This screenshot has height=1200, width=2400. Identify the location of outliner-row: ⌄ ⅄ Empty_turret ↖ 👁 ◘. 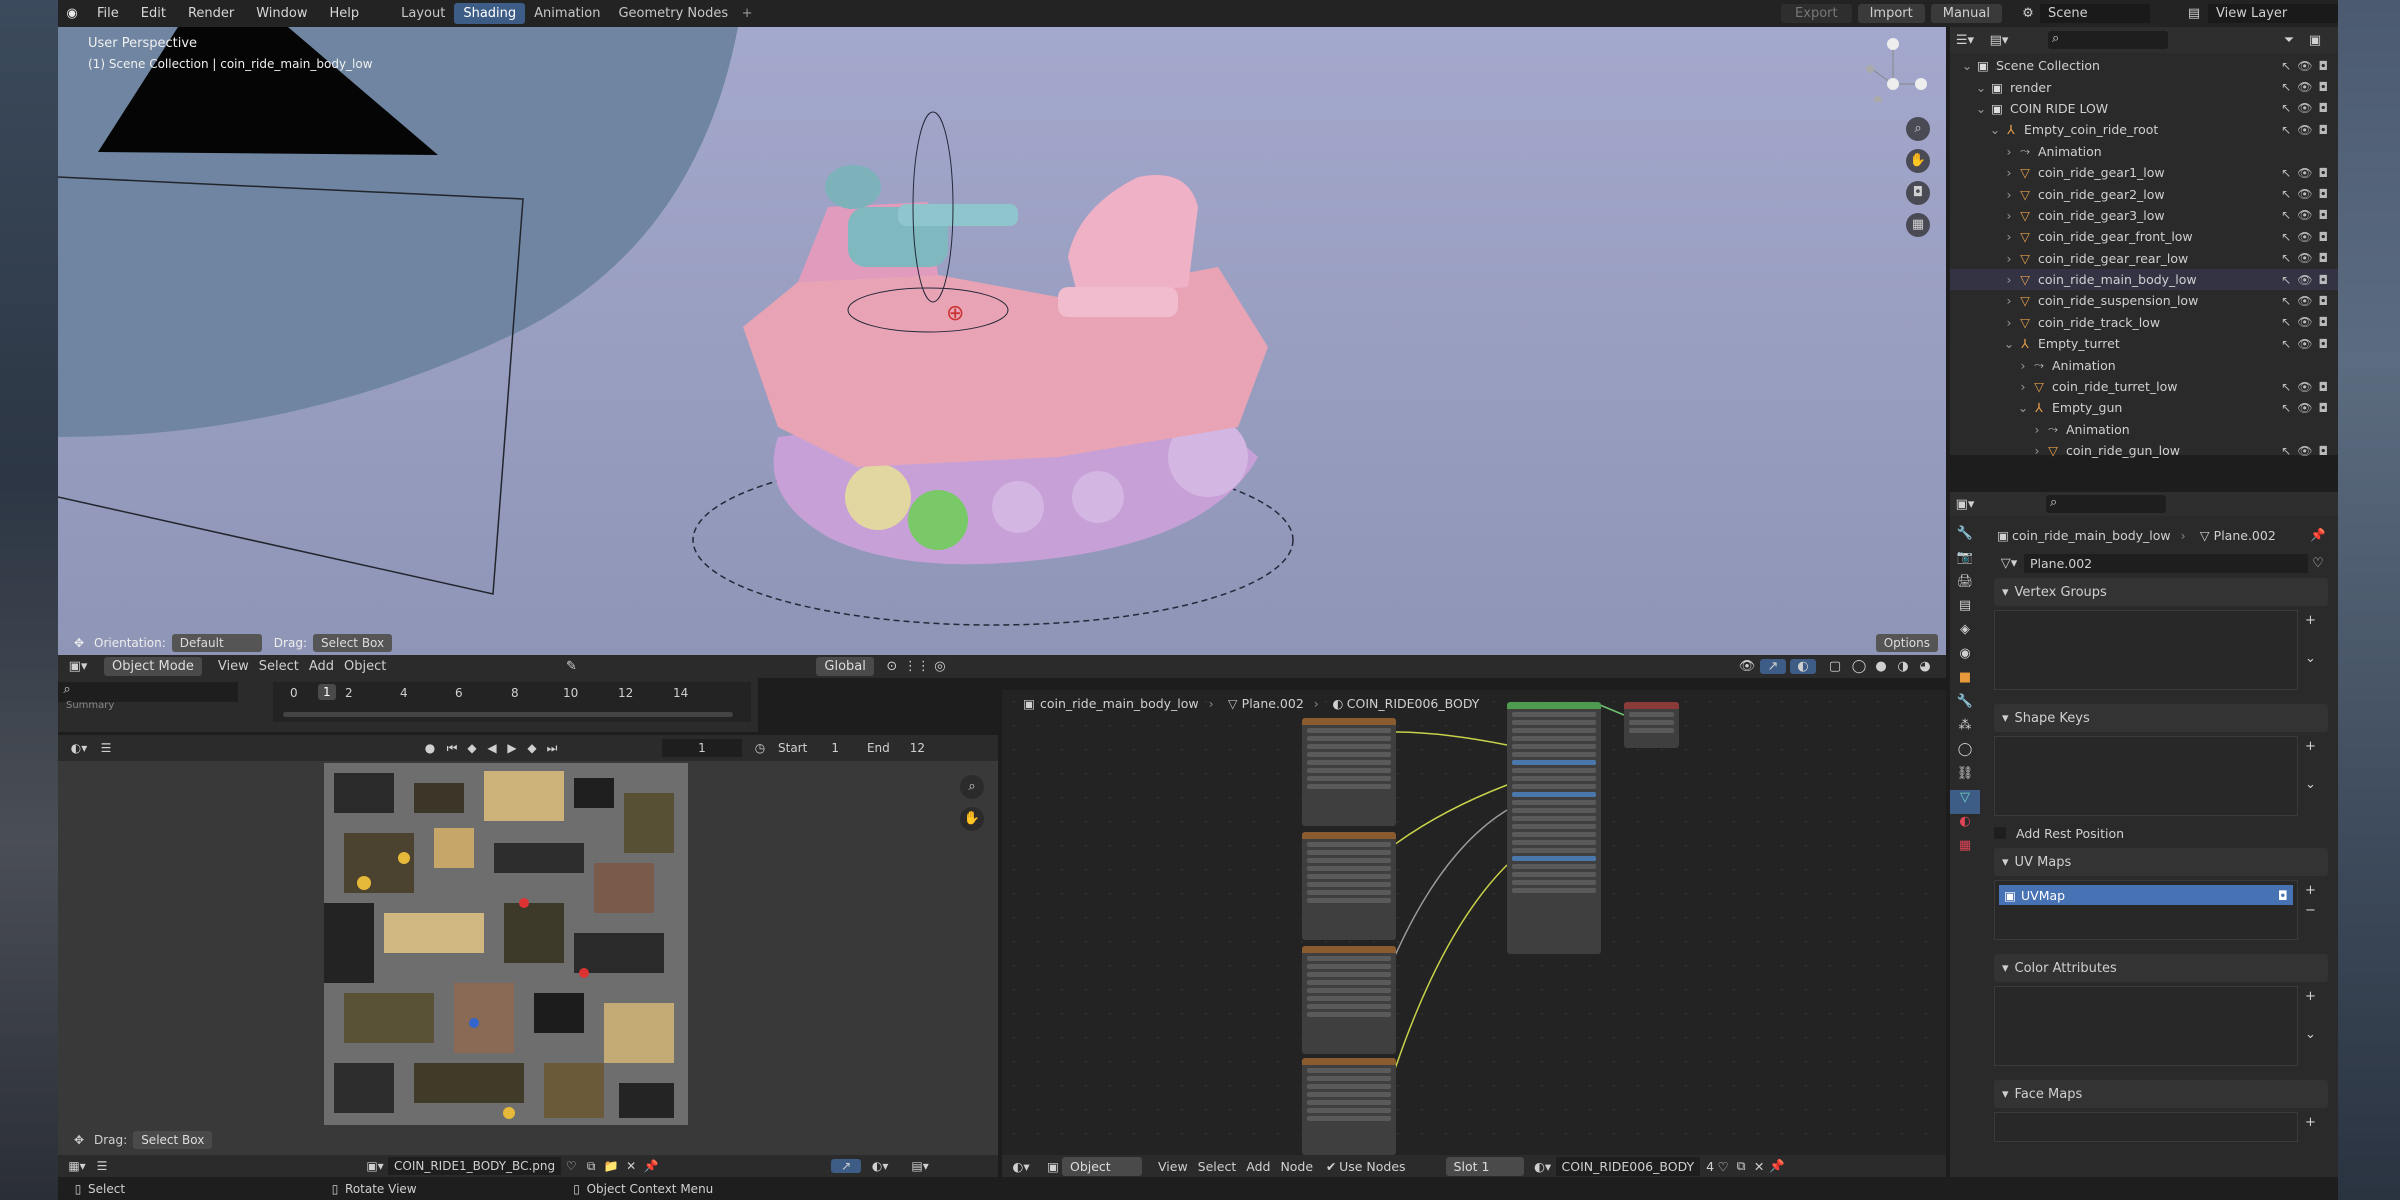
(2144, 343).